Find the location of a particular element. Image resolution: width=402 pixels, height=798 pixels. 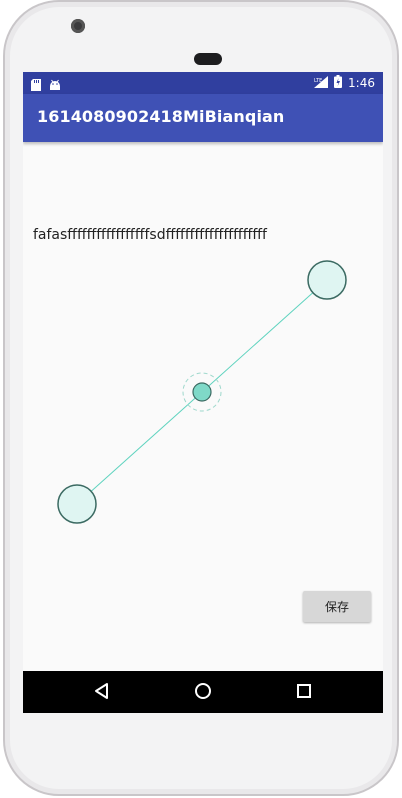

end-handle-top-right is located at coordinates (327, 280).